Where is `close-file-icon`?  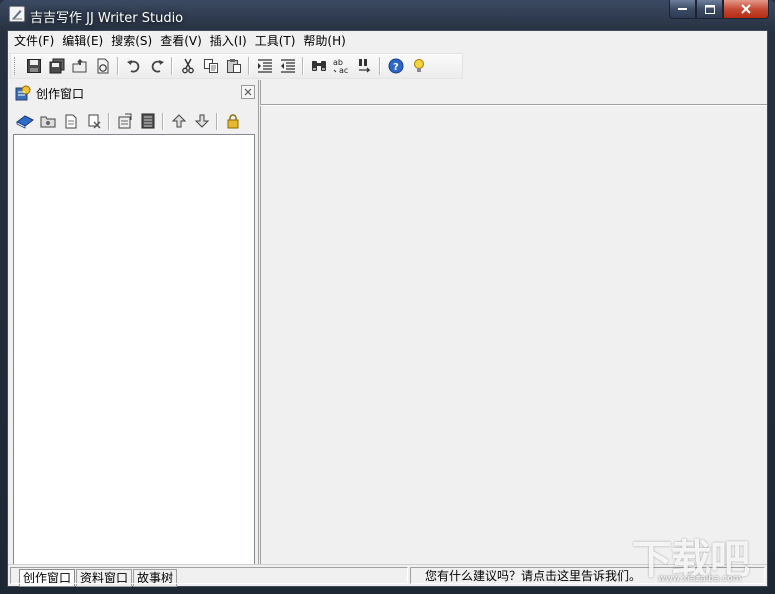 close-file-icon is located at coordinates (102, 66).